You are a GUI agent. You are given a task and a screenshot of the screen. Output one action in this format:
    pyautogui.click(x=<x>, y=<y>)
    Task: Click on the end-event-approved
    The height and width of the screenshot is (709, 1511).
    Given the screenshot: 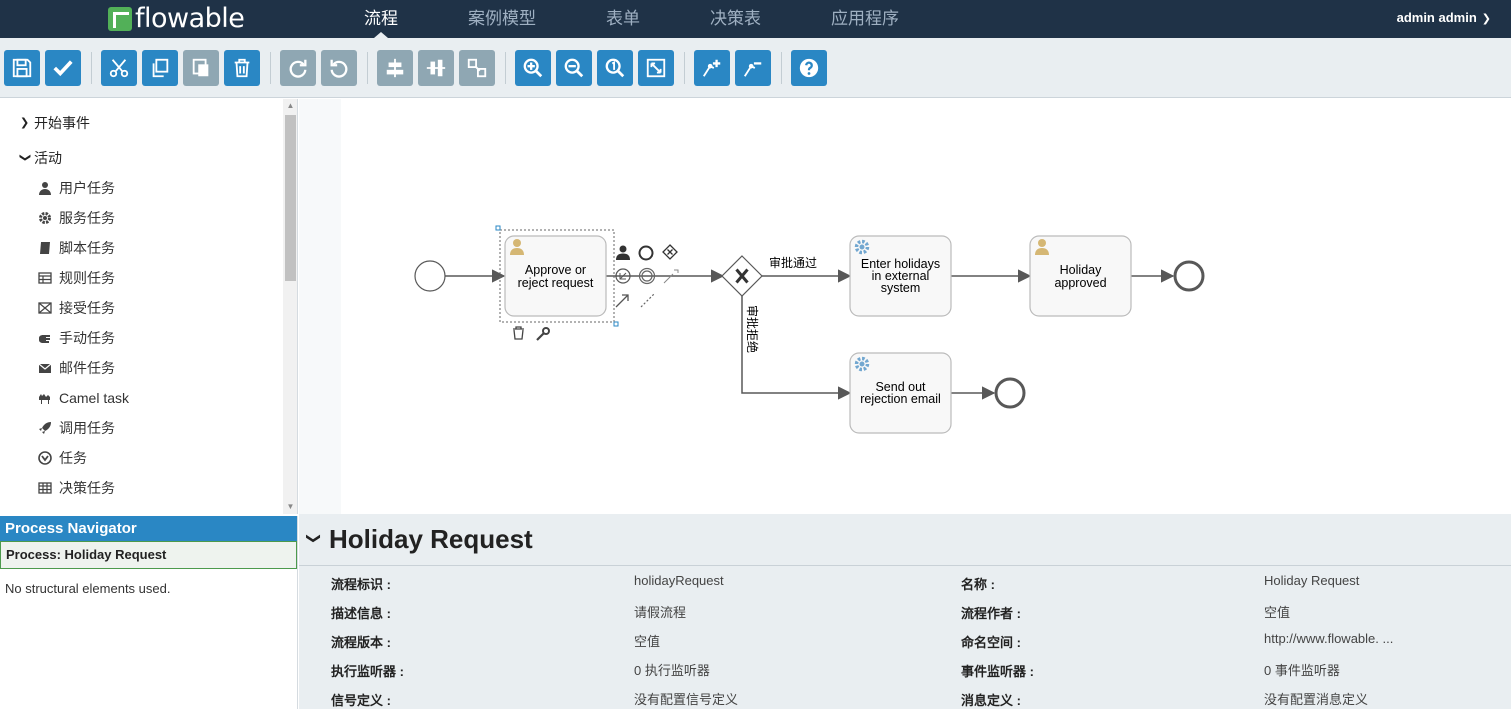 What is the action you would take?
    pyautogui.click(x=1189, y=276)
    